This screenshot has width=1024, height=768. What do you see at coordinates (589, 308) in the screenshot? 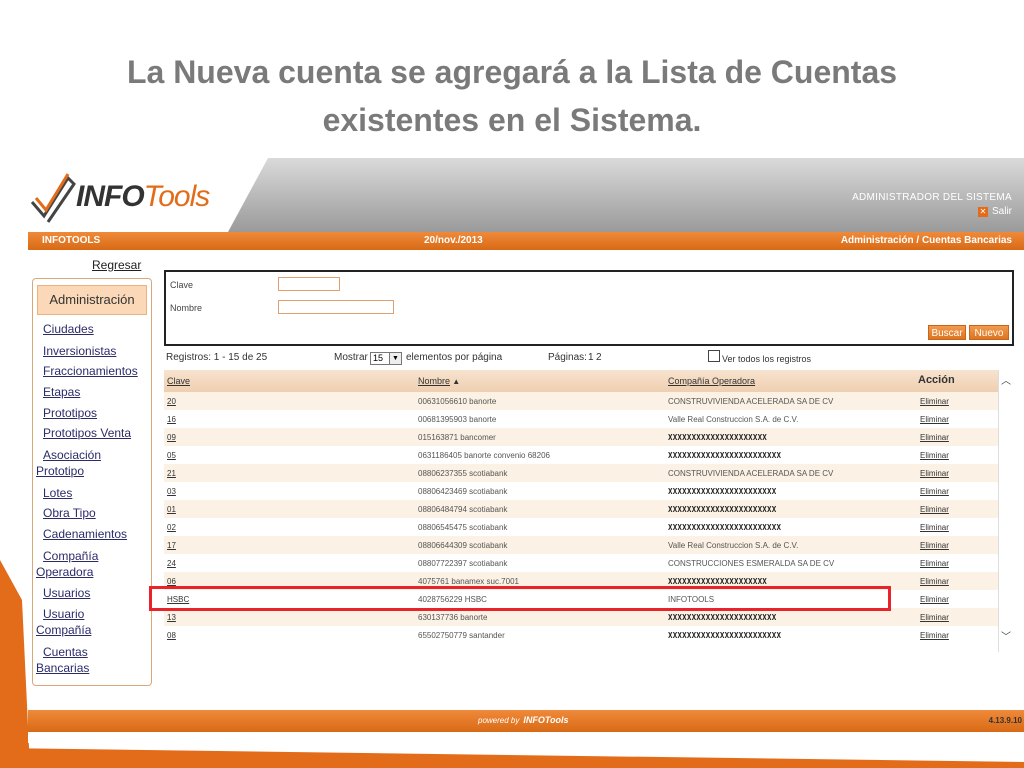
I see `search-form: Clave Nombre Buscar Nuevo` at bounding box center [589, 308].